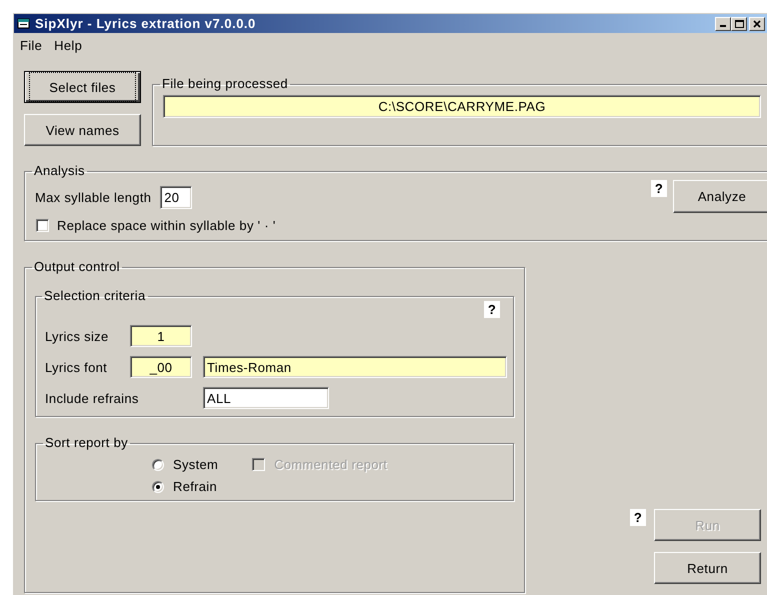  Describe the element at coordinates (266, 398) in the screenshot. I see `text-field: ALL` at that location.